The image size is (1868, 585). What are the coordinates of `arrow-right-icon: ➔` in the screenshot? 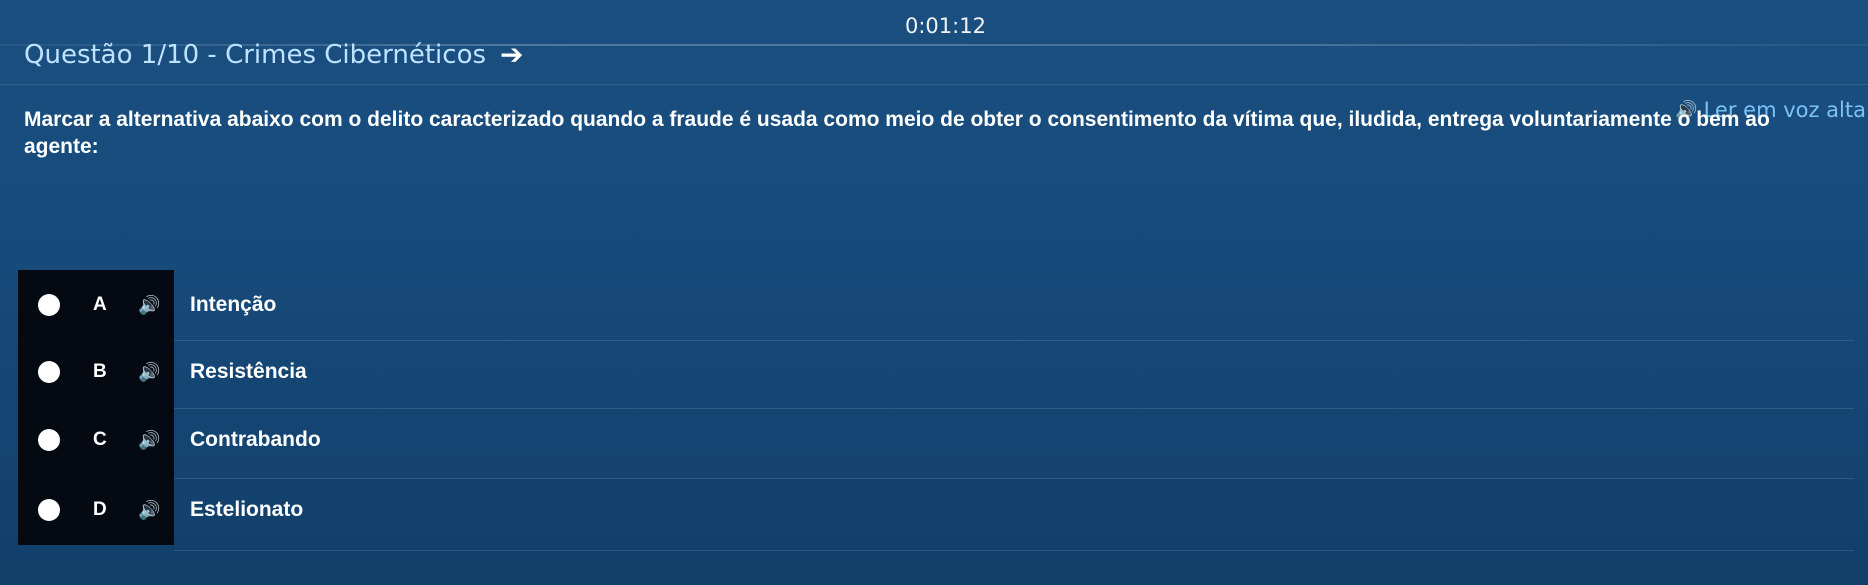 It's located at (511, 55).